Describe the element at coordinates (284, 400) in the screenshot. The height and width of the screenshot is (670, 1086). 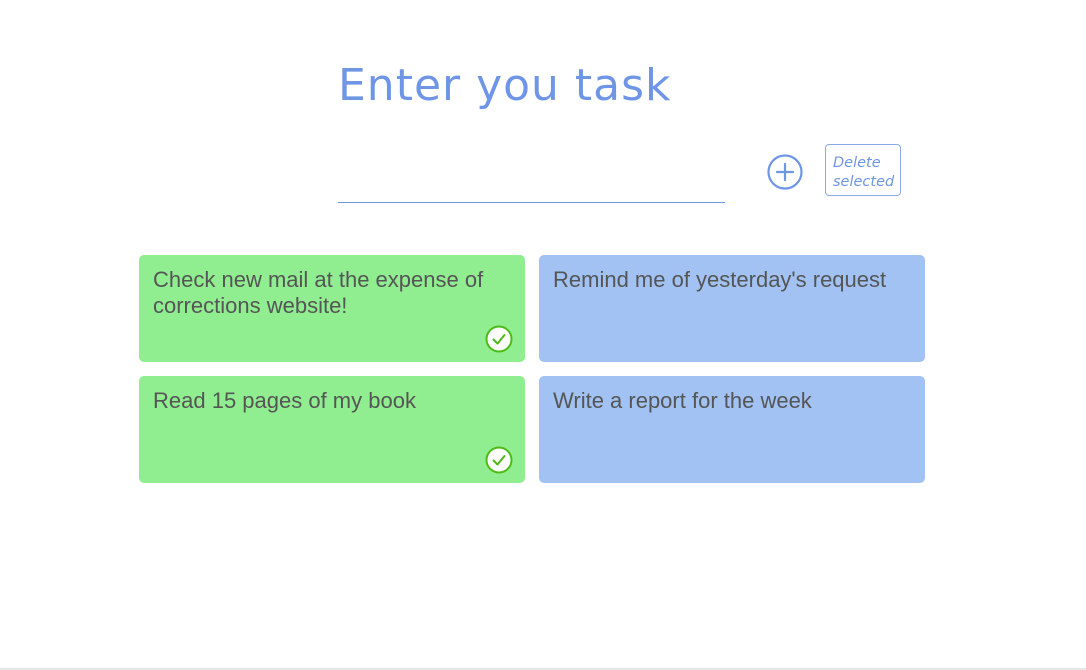
I see `task-text: Read 15 pages of my book` at that location.